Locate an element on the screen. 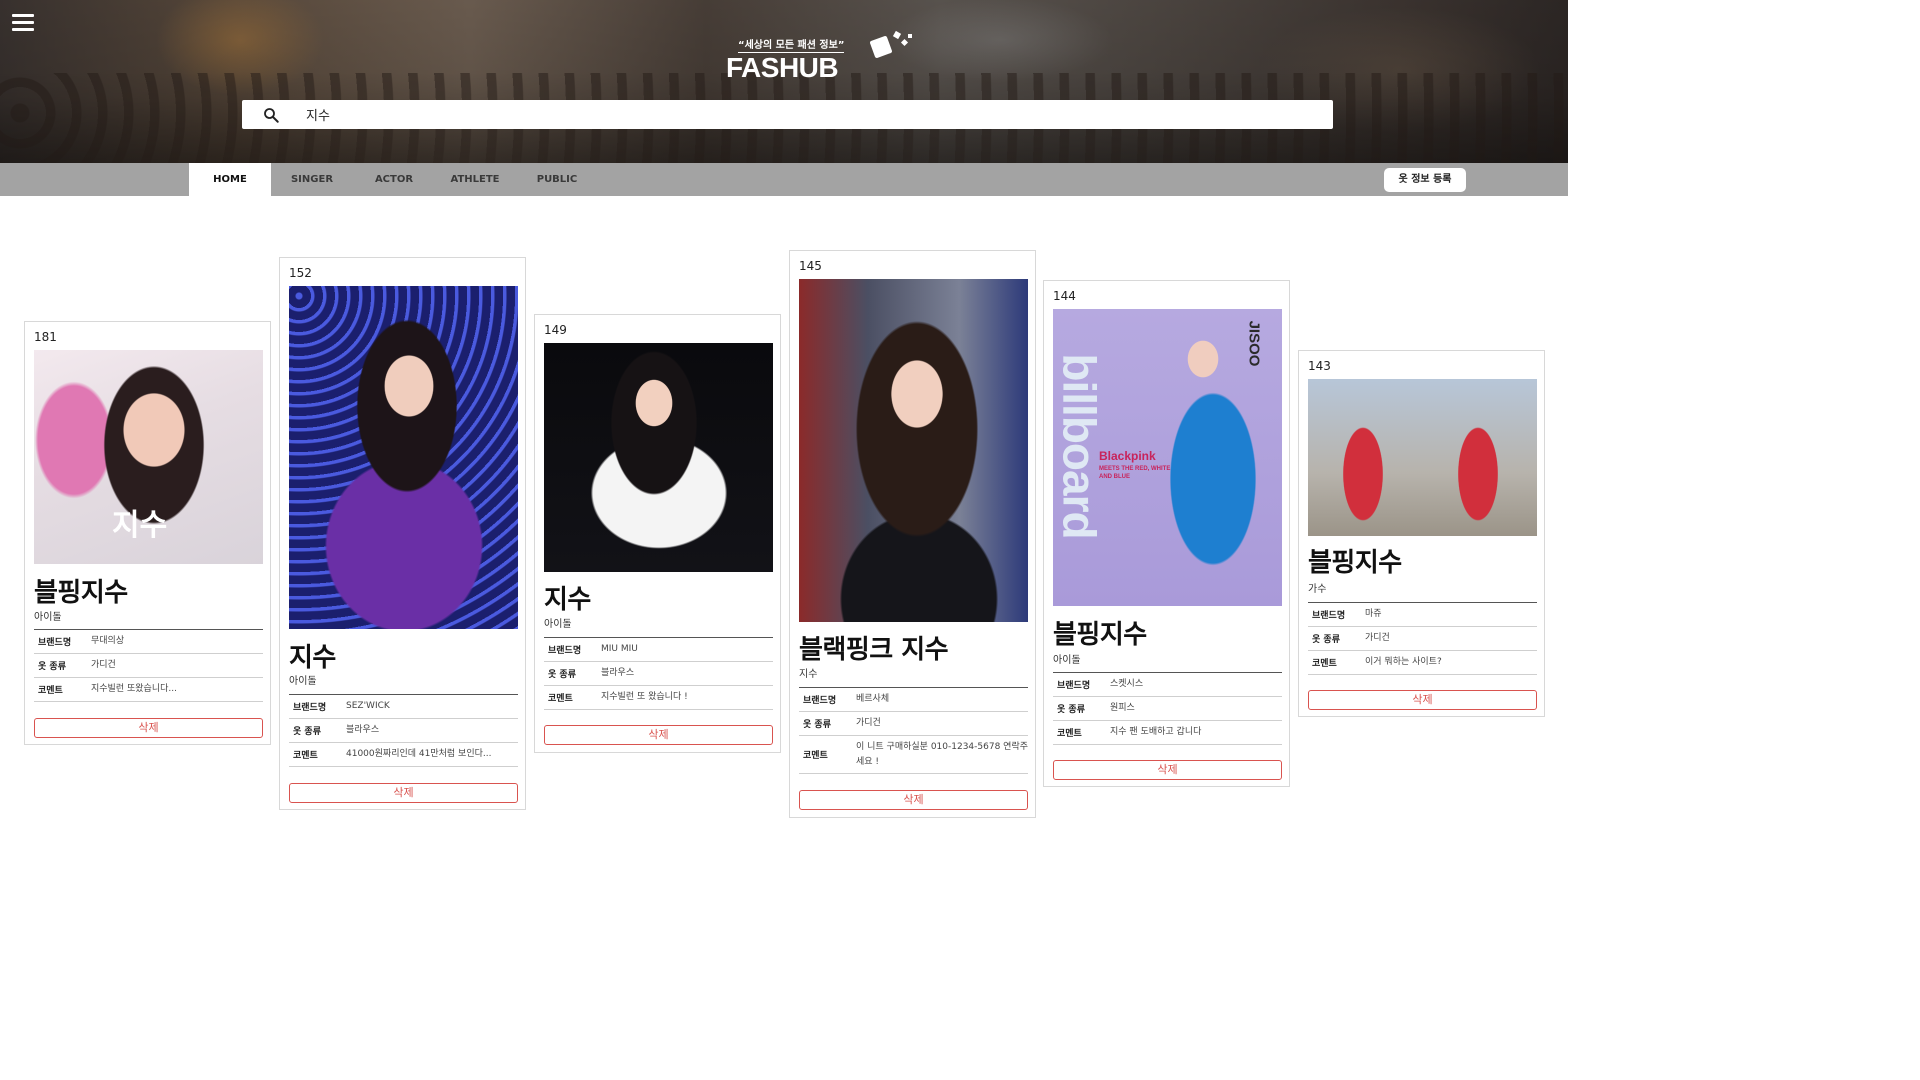 This screenshot has width=1920, height=1080. tab-actor: ACTOR is located at coordinates (394, 179).